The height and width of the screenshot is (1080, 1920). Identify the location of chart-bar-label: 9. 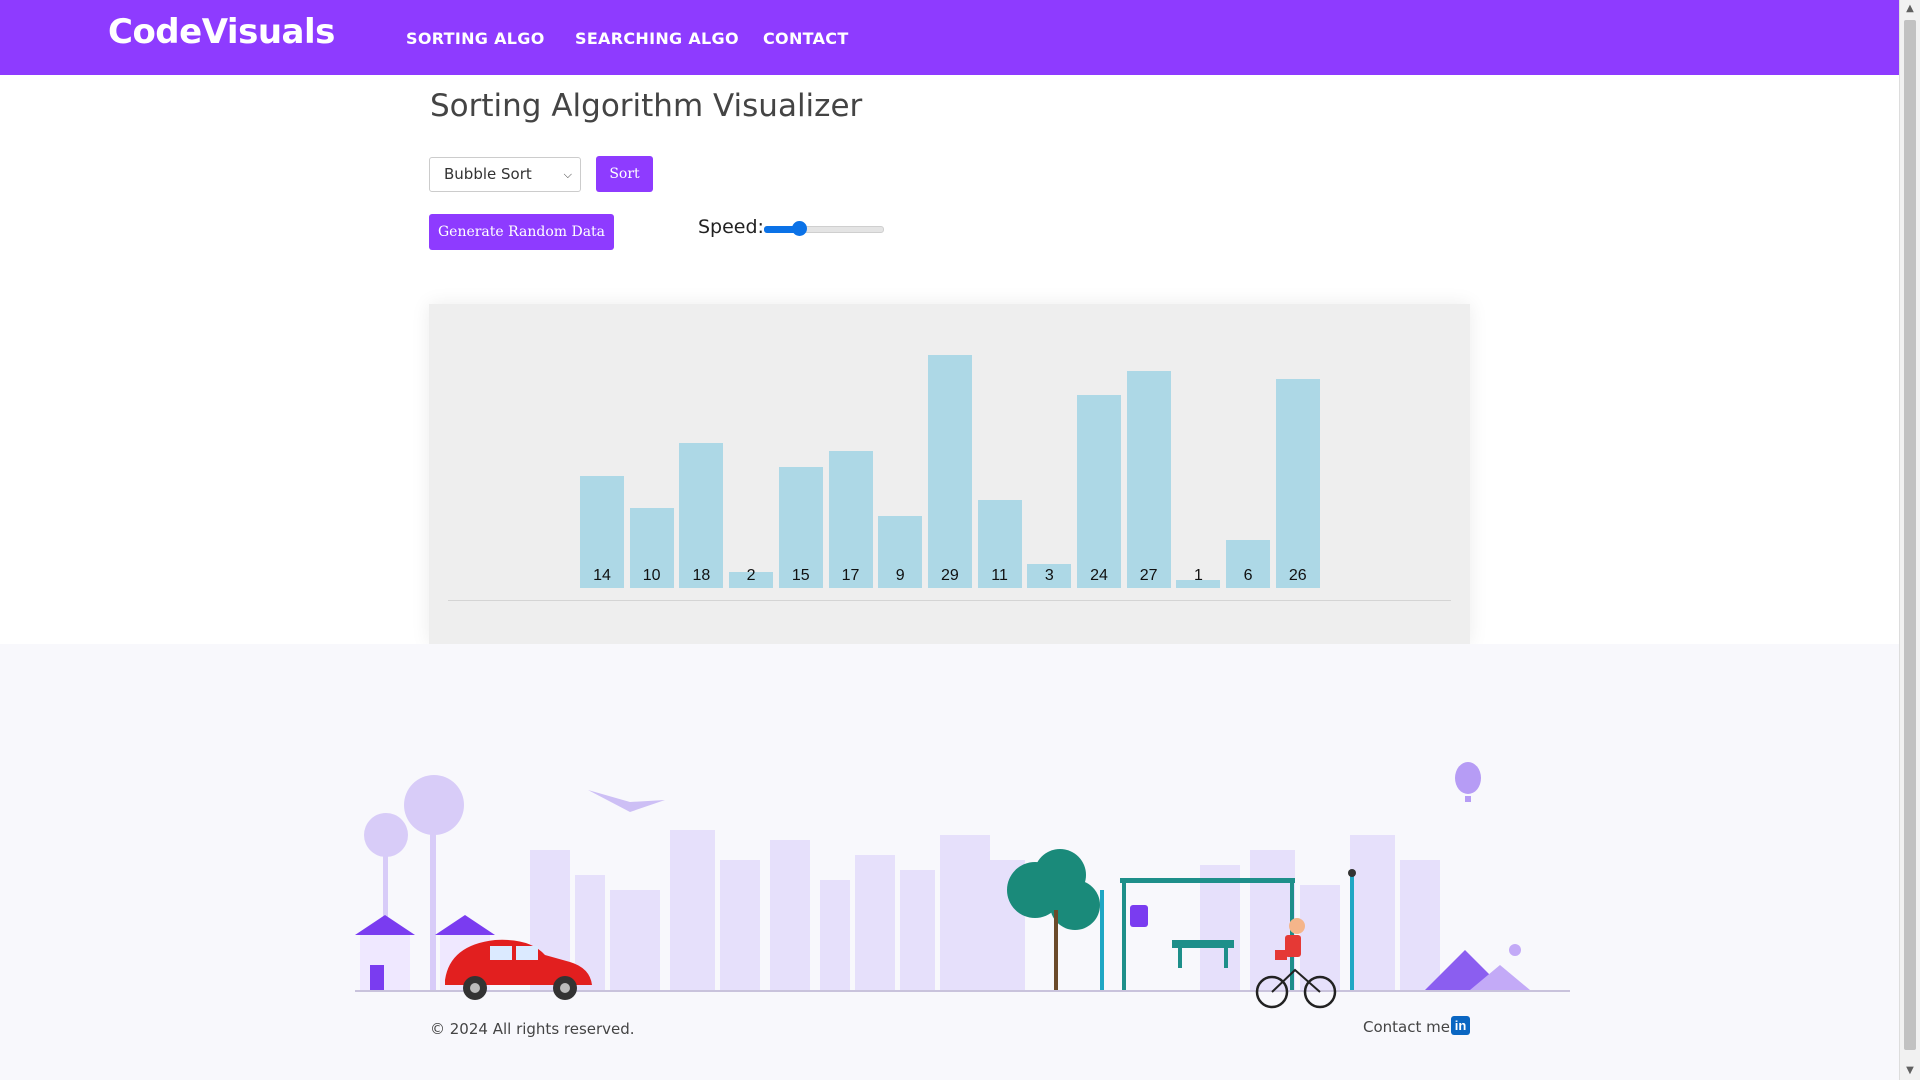
(900, 575).